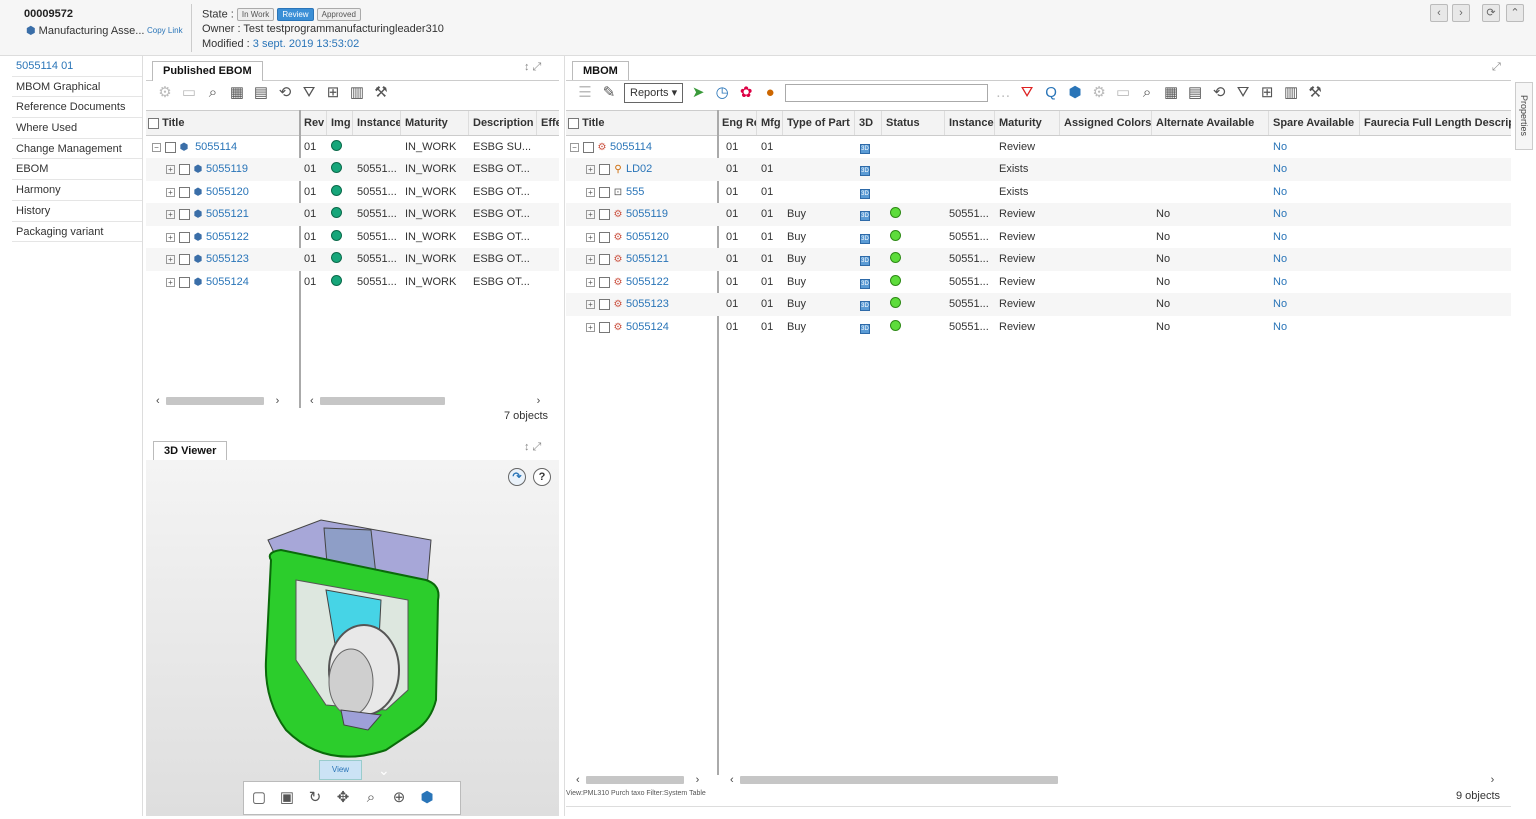 The height and width of the screenshot is (819, 1536). Describe the element at coordinates (585, 93) in the screenshot. I see `menu-icon: ☰` at that location.